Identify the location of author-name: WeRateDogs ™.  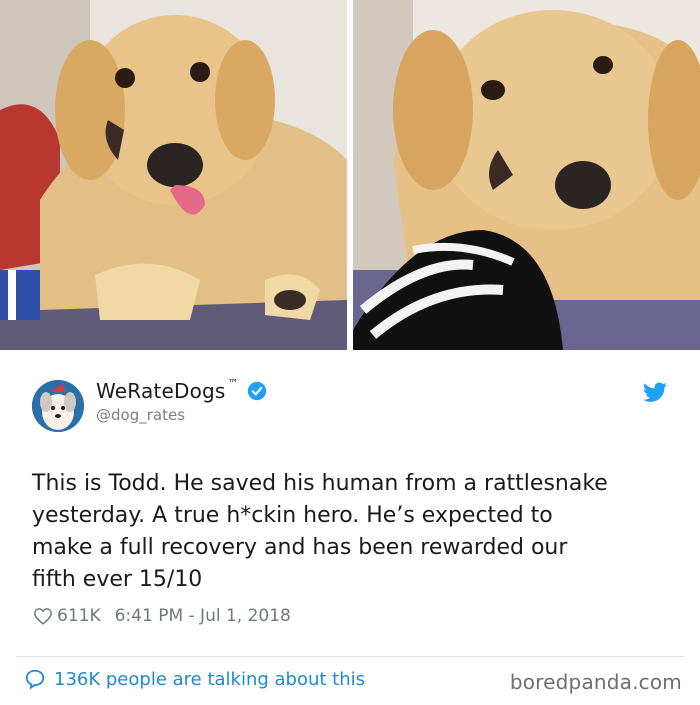
(181, 389).